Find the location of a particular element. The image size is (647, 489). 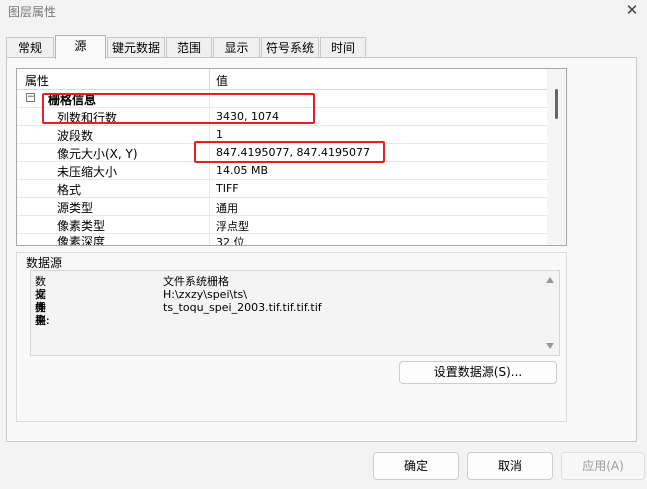

property-value: 32 位 is located at coordinates (230, 241).